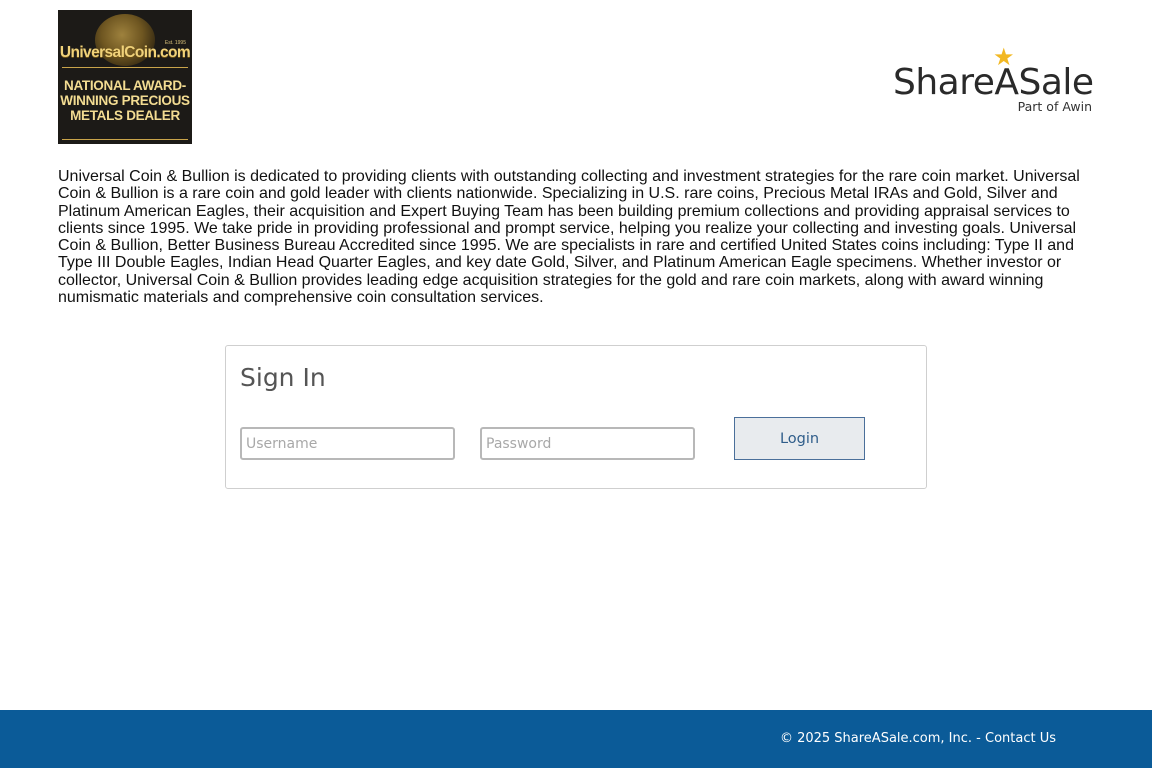  What do you see at coordinates (576, 739) in the screenshot?
I see `footer: © 2025 ShareASale.com, Inc. - Contact Us` at bounding box center [576, 739].